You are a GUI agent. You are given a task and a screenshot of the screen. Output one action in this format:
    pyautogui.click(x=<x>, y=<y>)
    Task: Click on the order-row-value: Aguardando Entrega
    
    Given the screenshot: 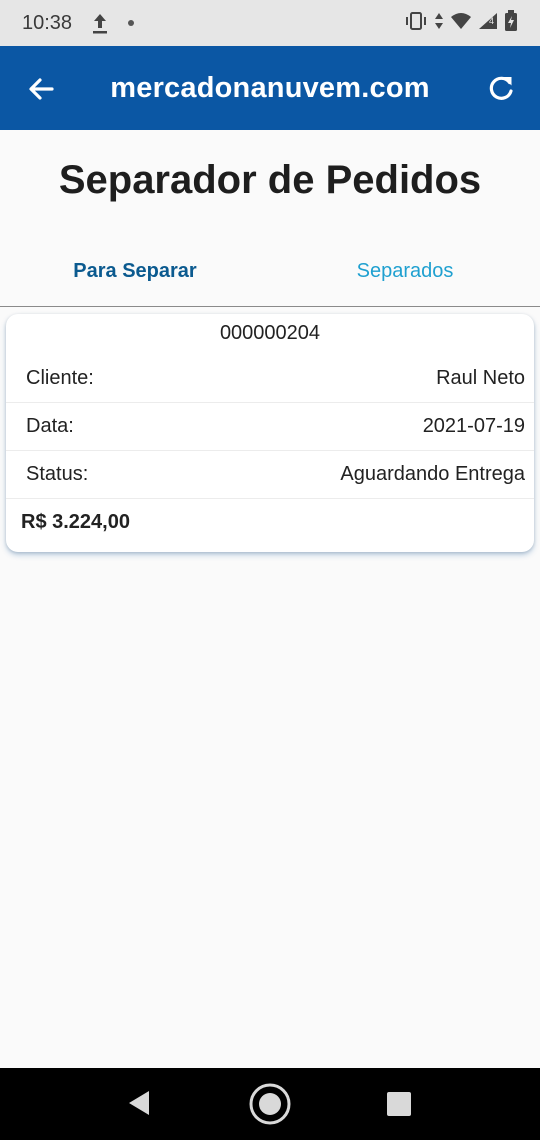 What is the action you would take?
    pyautogui.click(x=432, y=474)
    